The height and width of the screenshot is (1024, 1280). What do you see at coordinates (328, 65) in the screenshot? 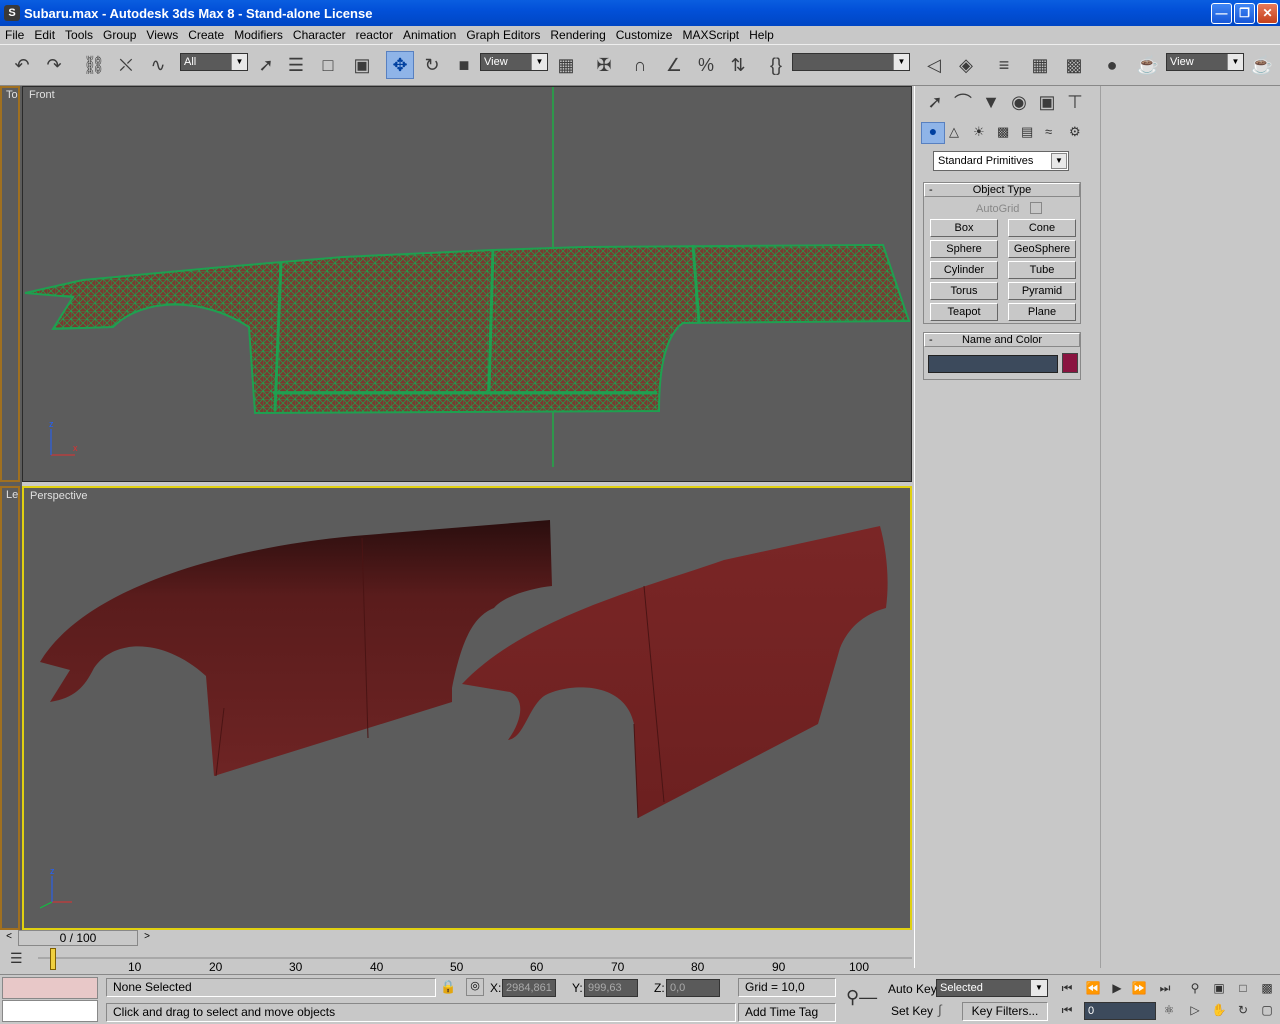
I see `rect-selection-region-icon: □` at bounding box center [328, 65].